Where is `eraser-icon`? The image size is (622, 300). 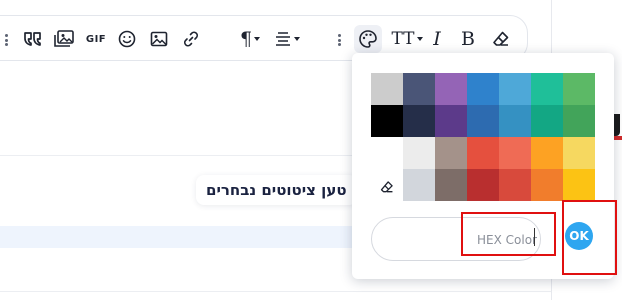 eraser-icon is located at coordinates (501, 39).